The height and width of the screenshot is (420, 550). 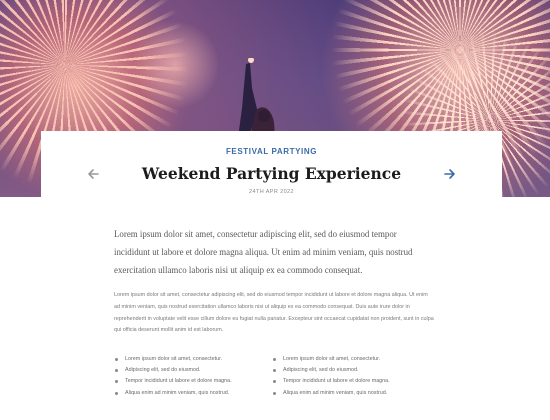 What do you see at coordinates (271, 151) in the screenshot?
I see `category-label: FESTIVAL PARTYING` at bounding box center [271, 151].